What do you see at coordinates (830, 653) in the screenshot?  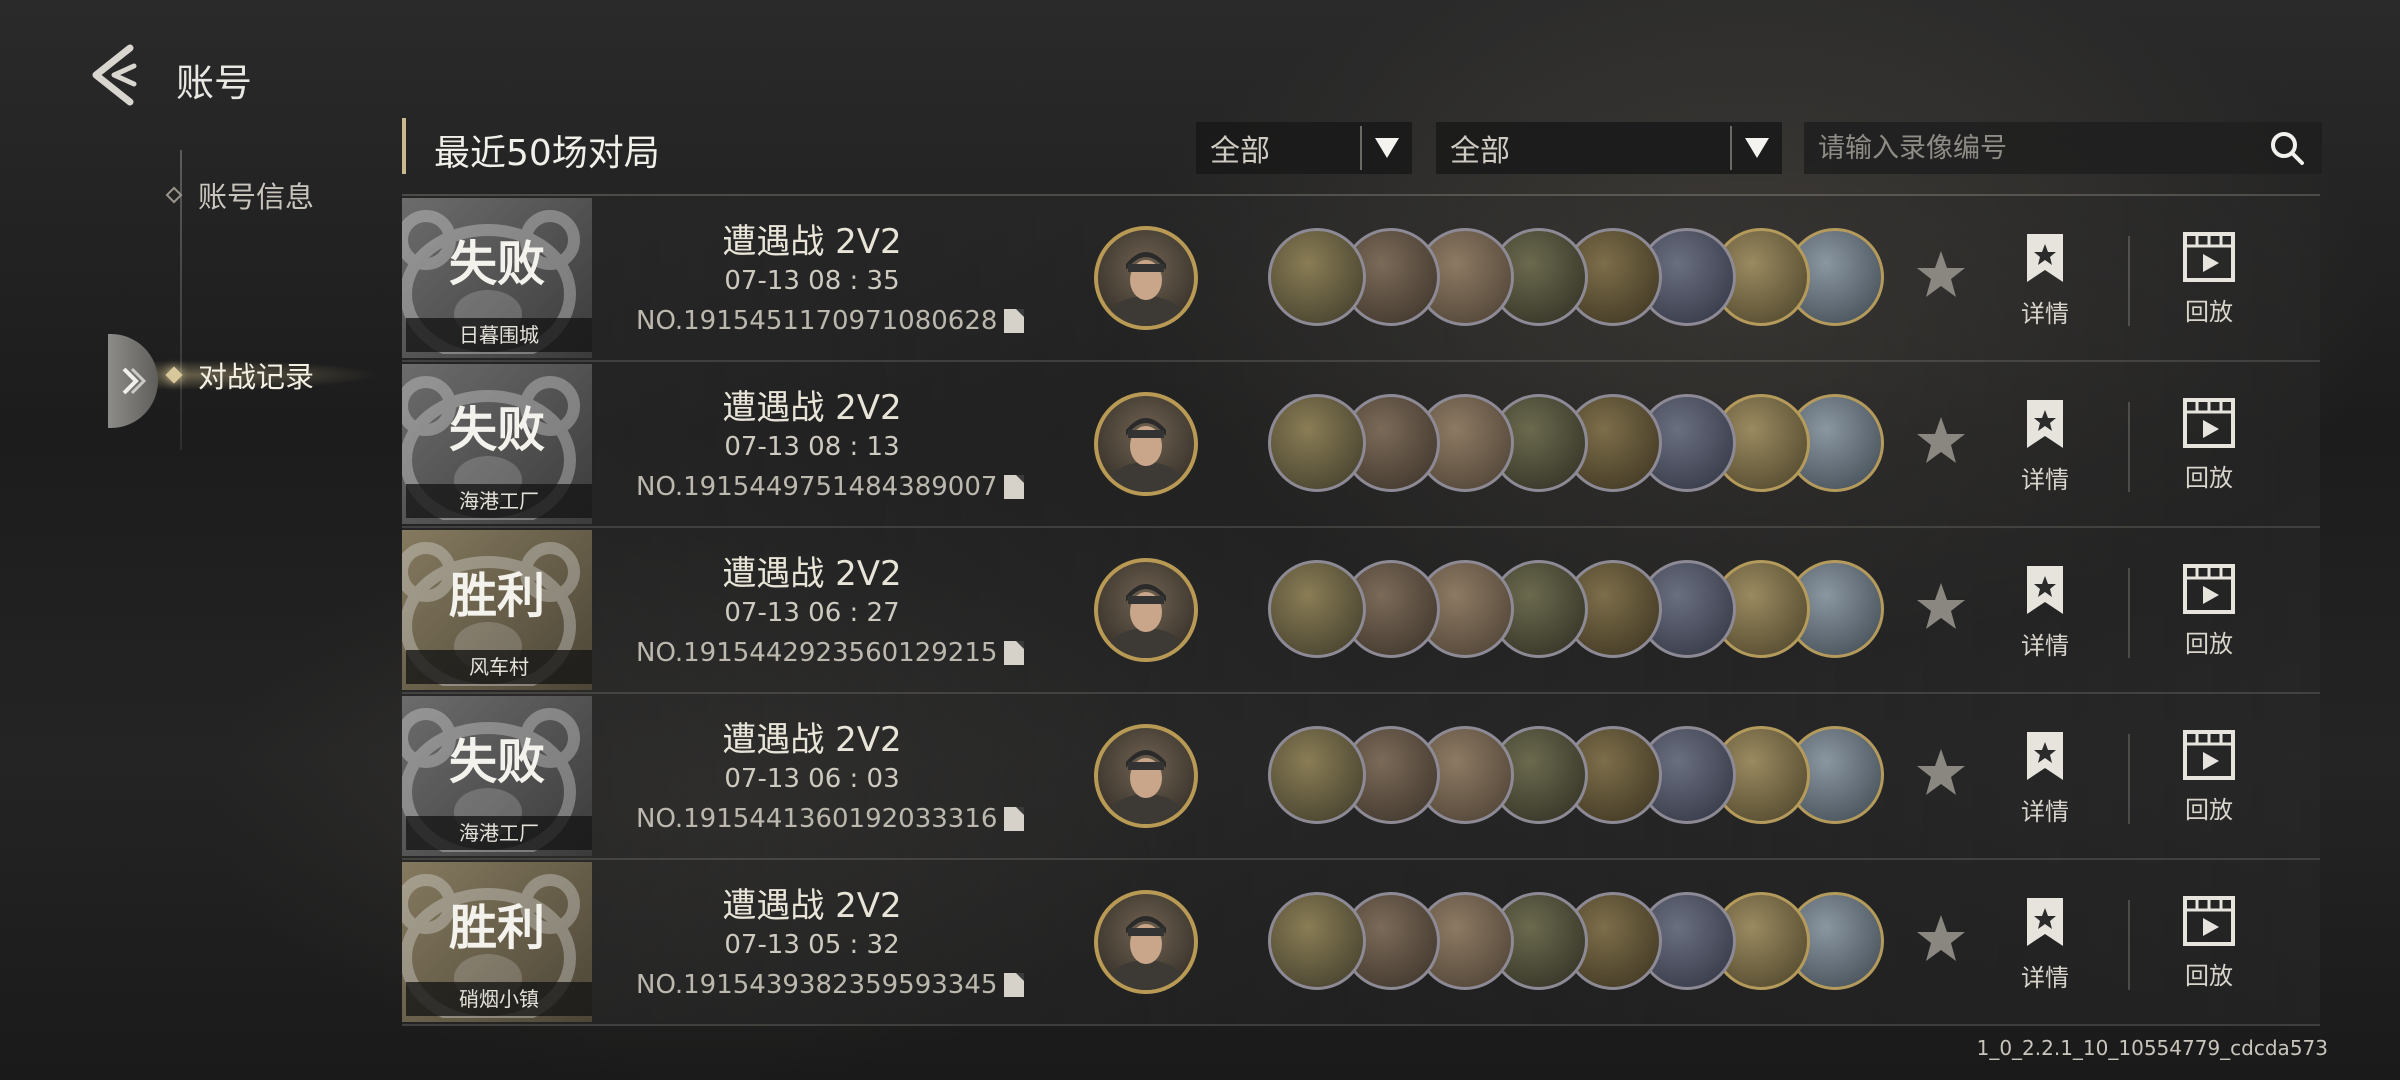 I see `record-number: NO.1915442923560129215` at bounding box center [830, 653].